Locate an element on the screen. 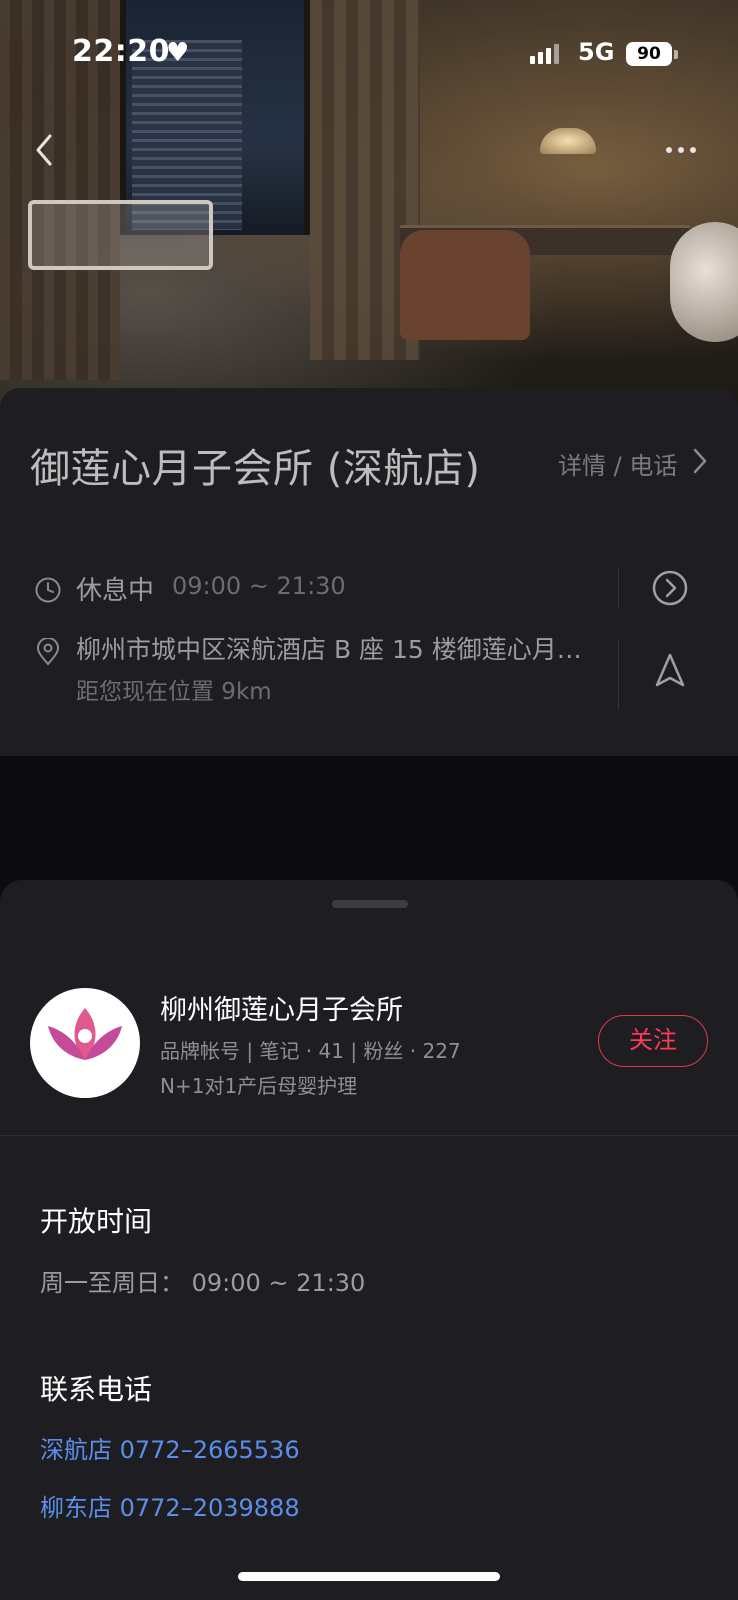  chevron-right-icon is located at coordinates (700, 461).